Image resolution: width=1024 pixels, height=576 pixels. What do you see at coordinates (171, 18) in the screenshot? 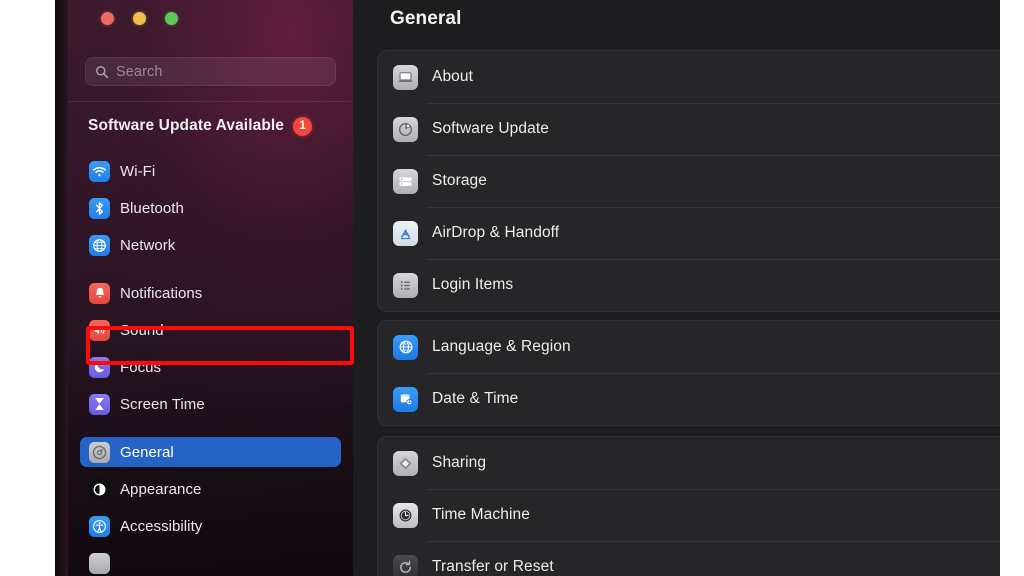
I see `zoom-button` at bounding box center [171, 18].